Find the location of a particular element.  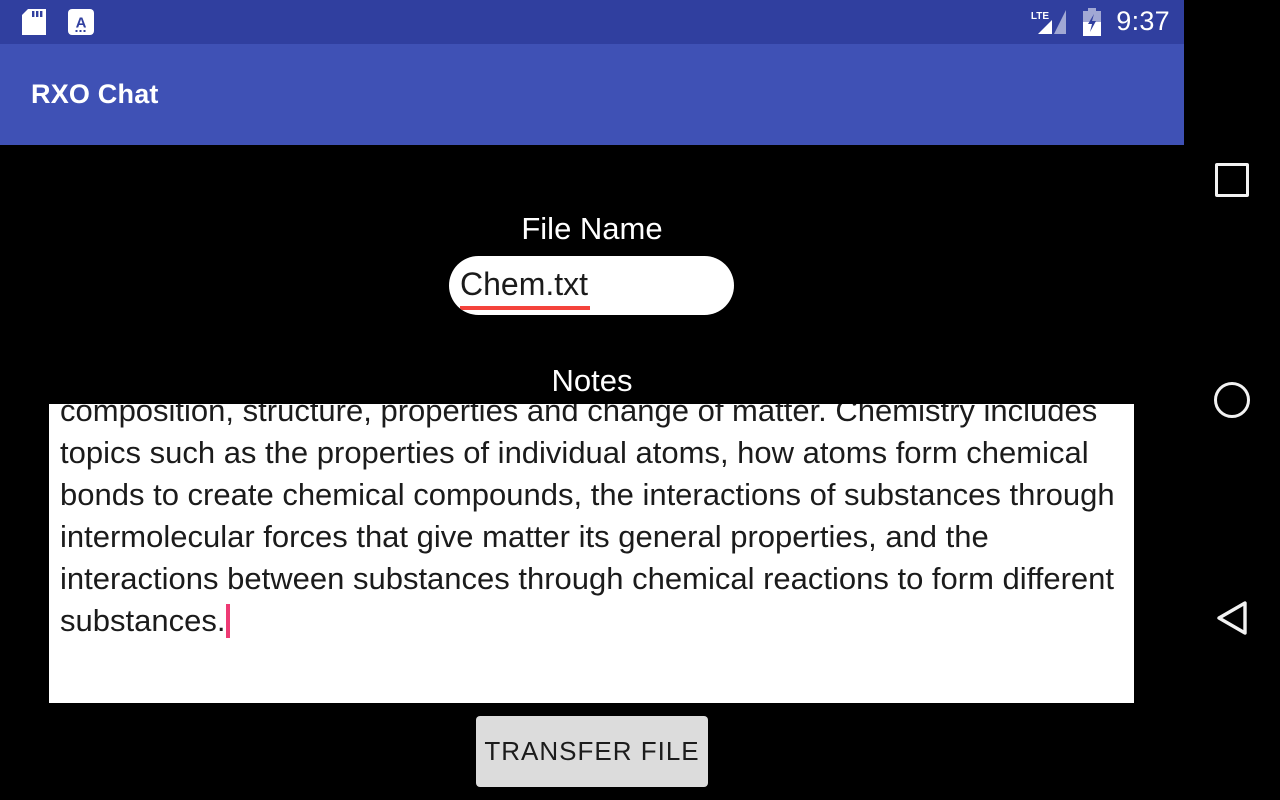

sd-card-icon is located at coordinates (34, 22).